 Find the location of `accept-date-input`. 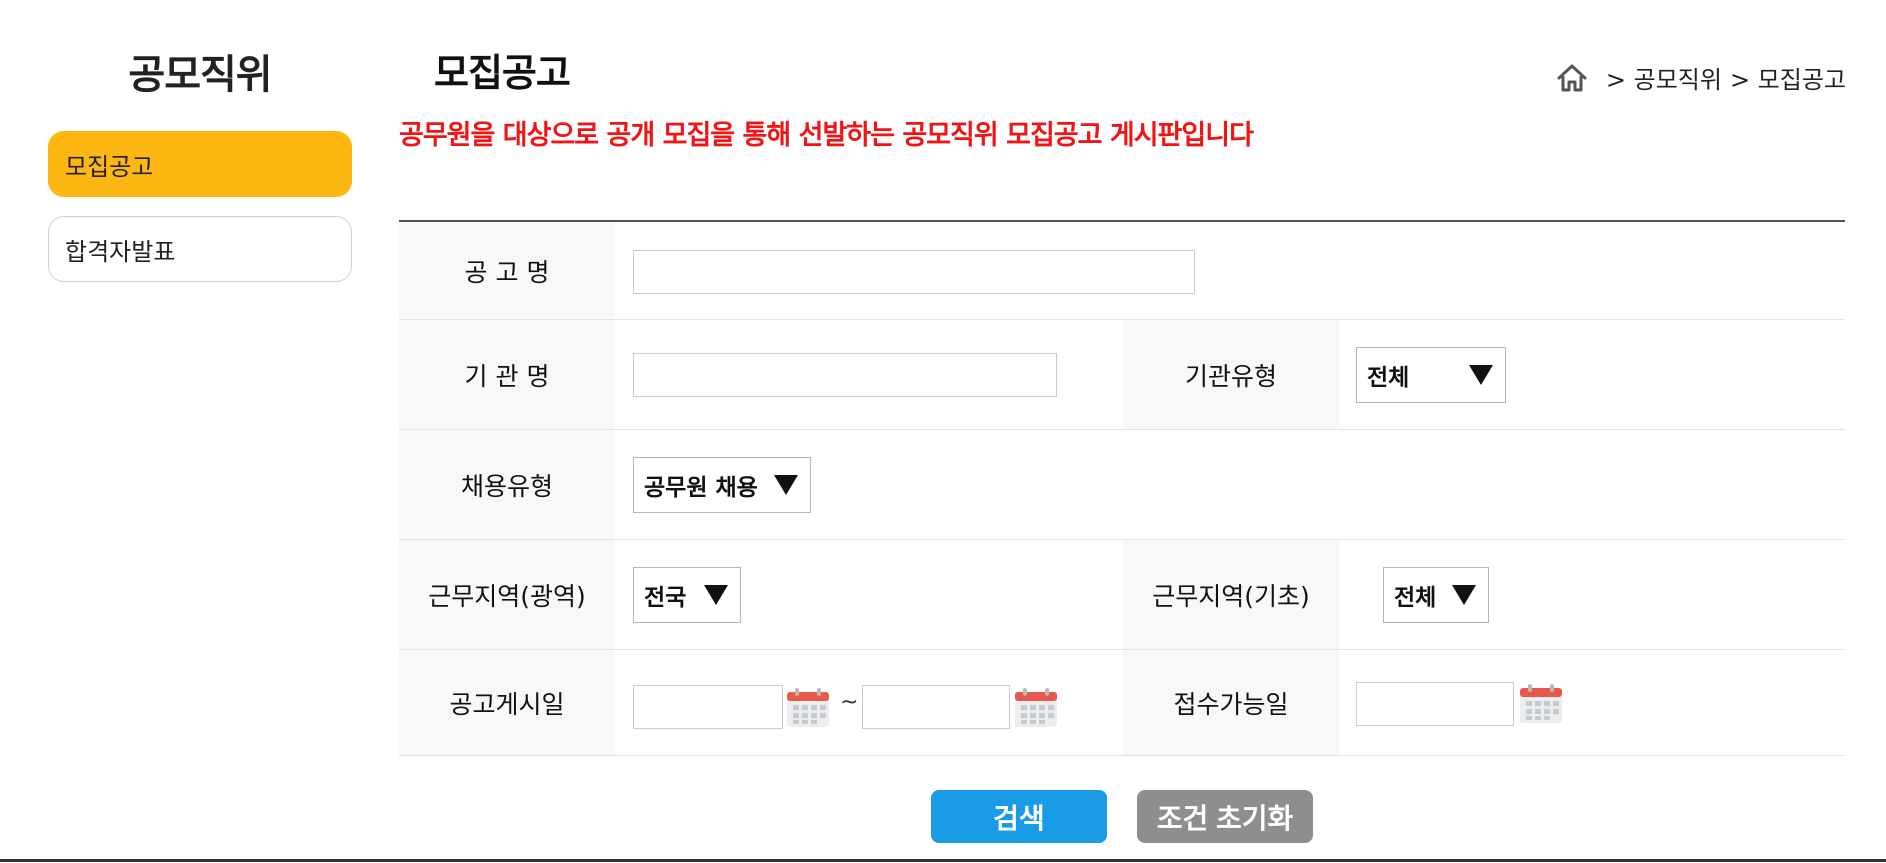

accept-date-input is located at coordinates (1435, 704).